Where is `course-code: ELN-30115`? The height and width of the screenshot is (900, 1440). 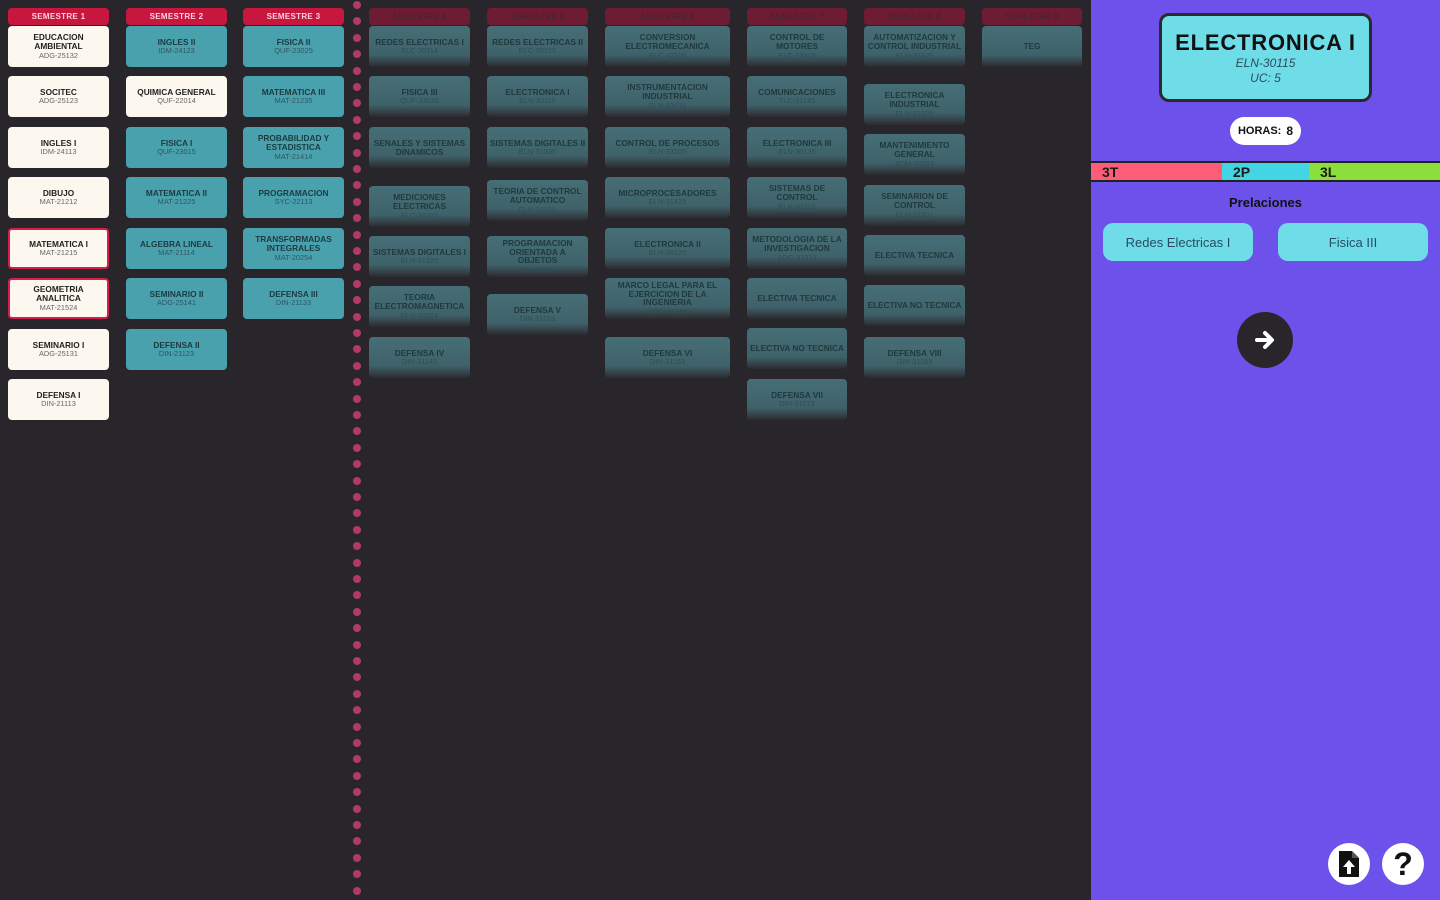 course-code: ELN-30115 is located at coordinates (1265, 63).